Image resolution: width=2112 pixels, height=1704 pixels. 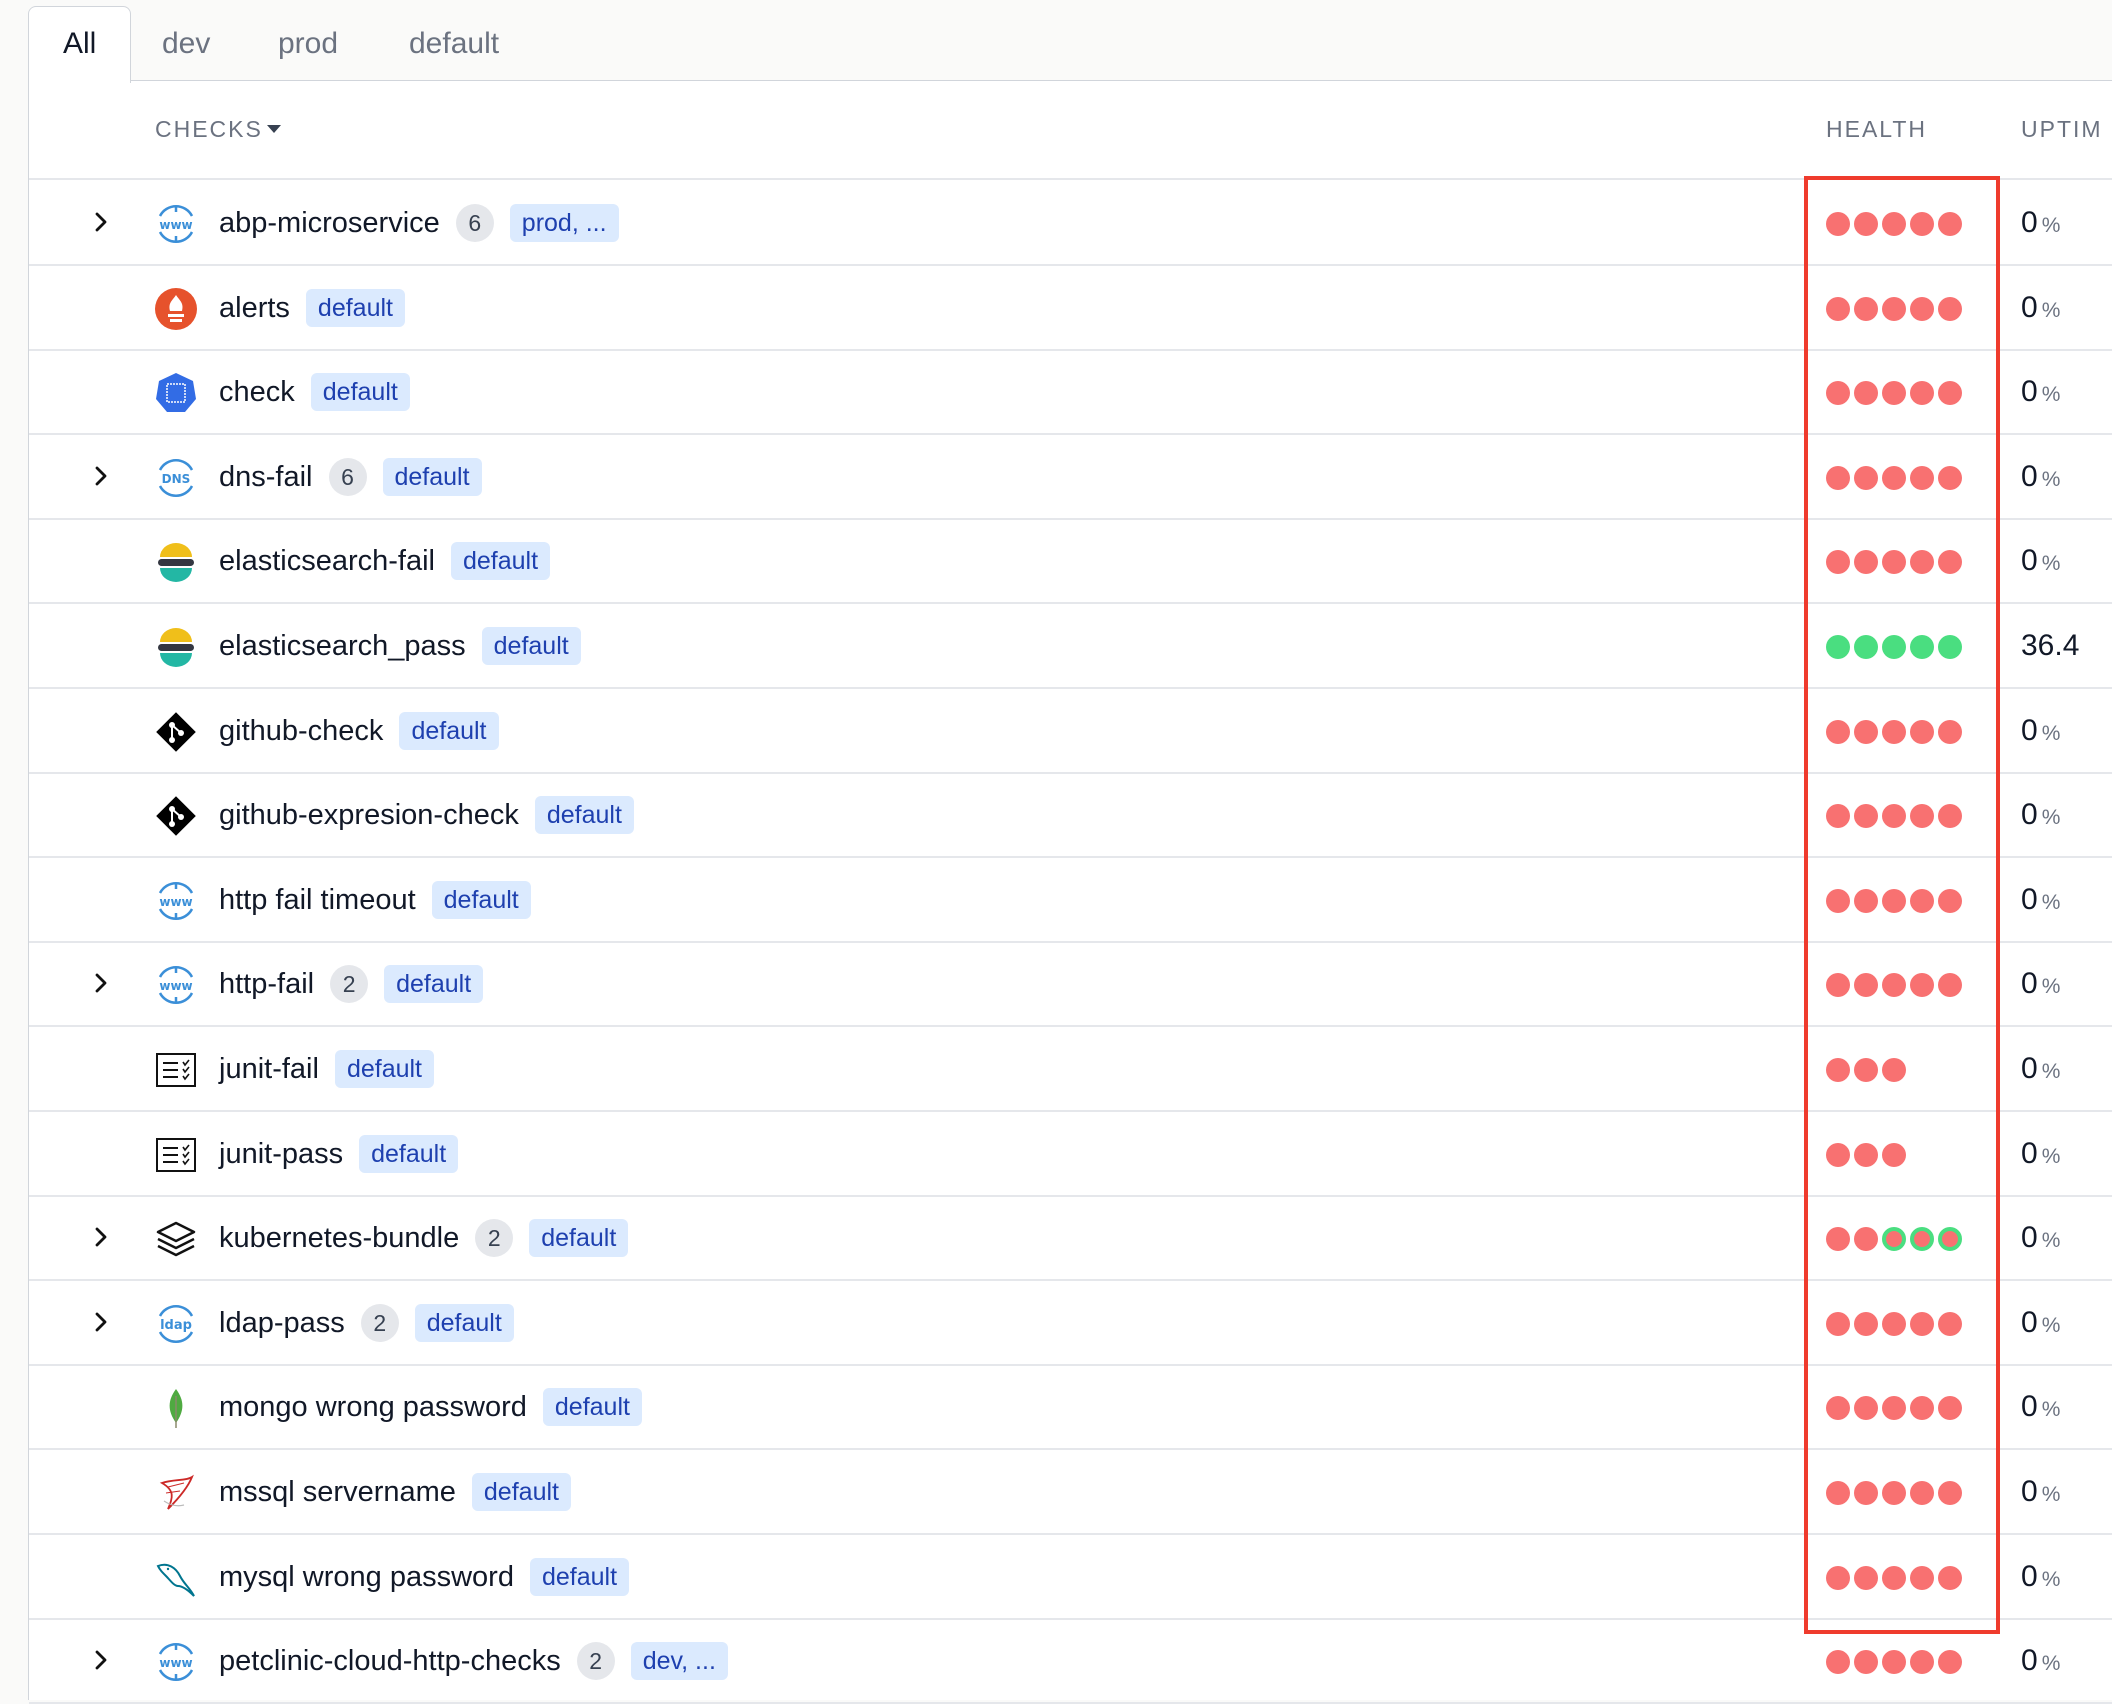 What do you see at coordinates (350, 477) in the screenshot?
I see `check-name-cell: dns-fail 6 default` at bounding box center [350, 477].